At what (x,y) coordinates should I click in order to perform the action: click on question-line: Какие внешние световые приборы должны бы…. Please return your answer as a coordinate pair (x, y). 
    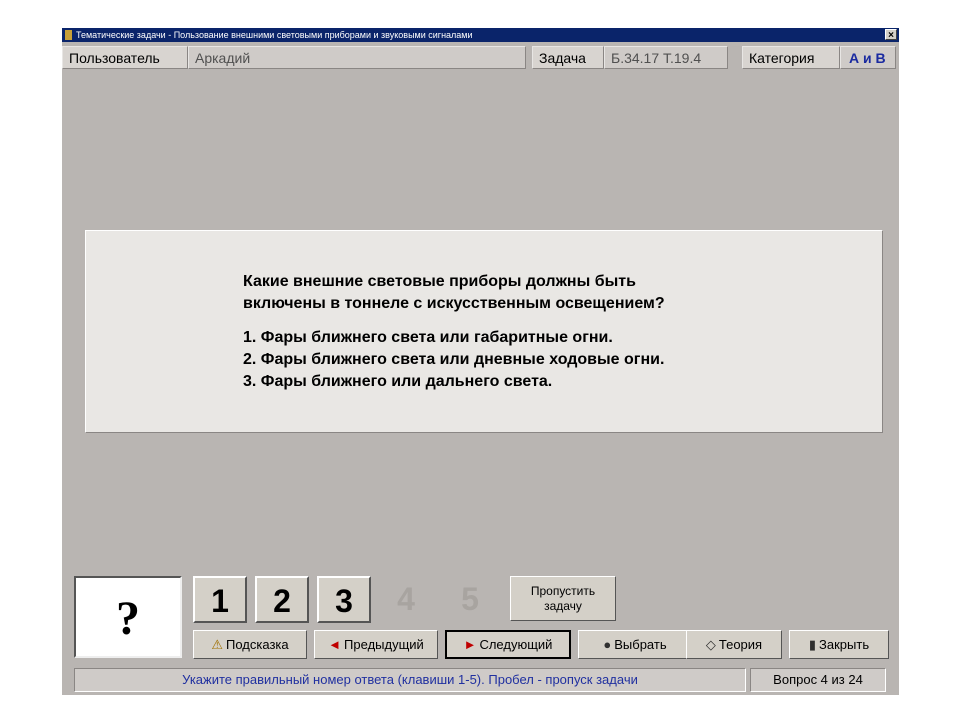
    Looking at the image, I should click on (439, 281).